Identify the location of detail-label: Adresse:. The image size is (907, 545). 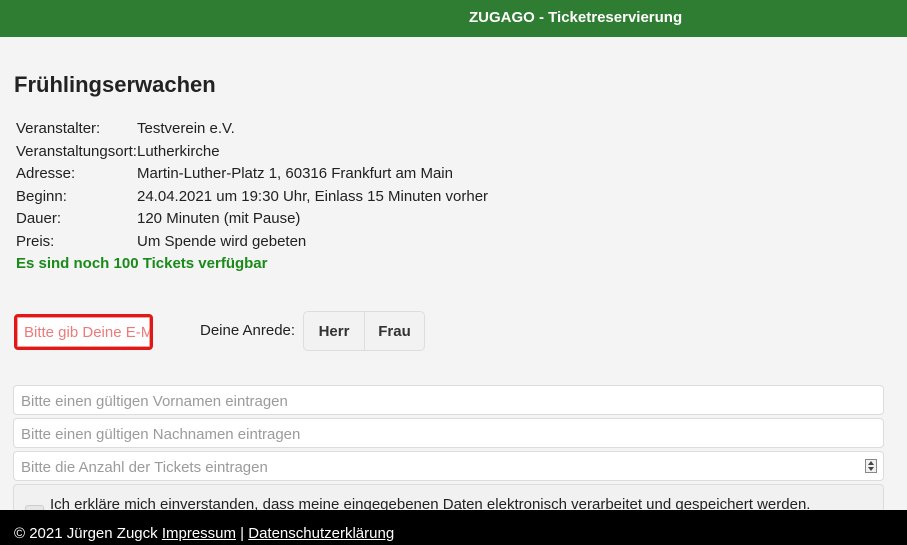
(46, 173).